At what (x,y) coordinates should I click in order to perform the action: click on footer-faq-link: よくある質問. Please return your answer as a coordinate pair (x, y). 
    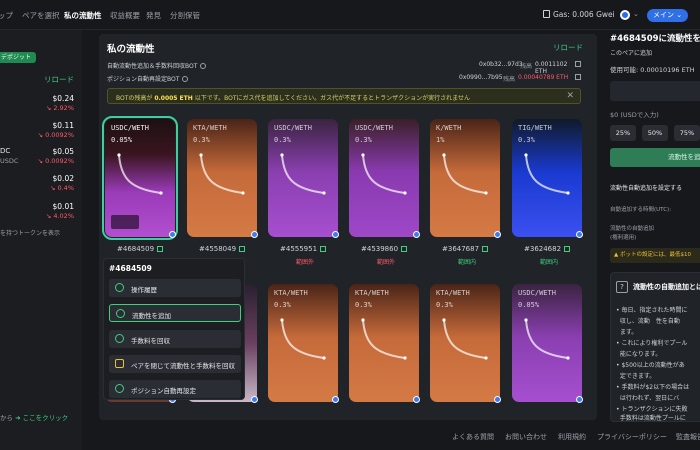
    Looking at the image, I should click on (473, 437).